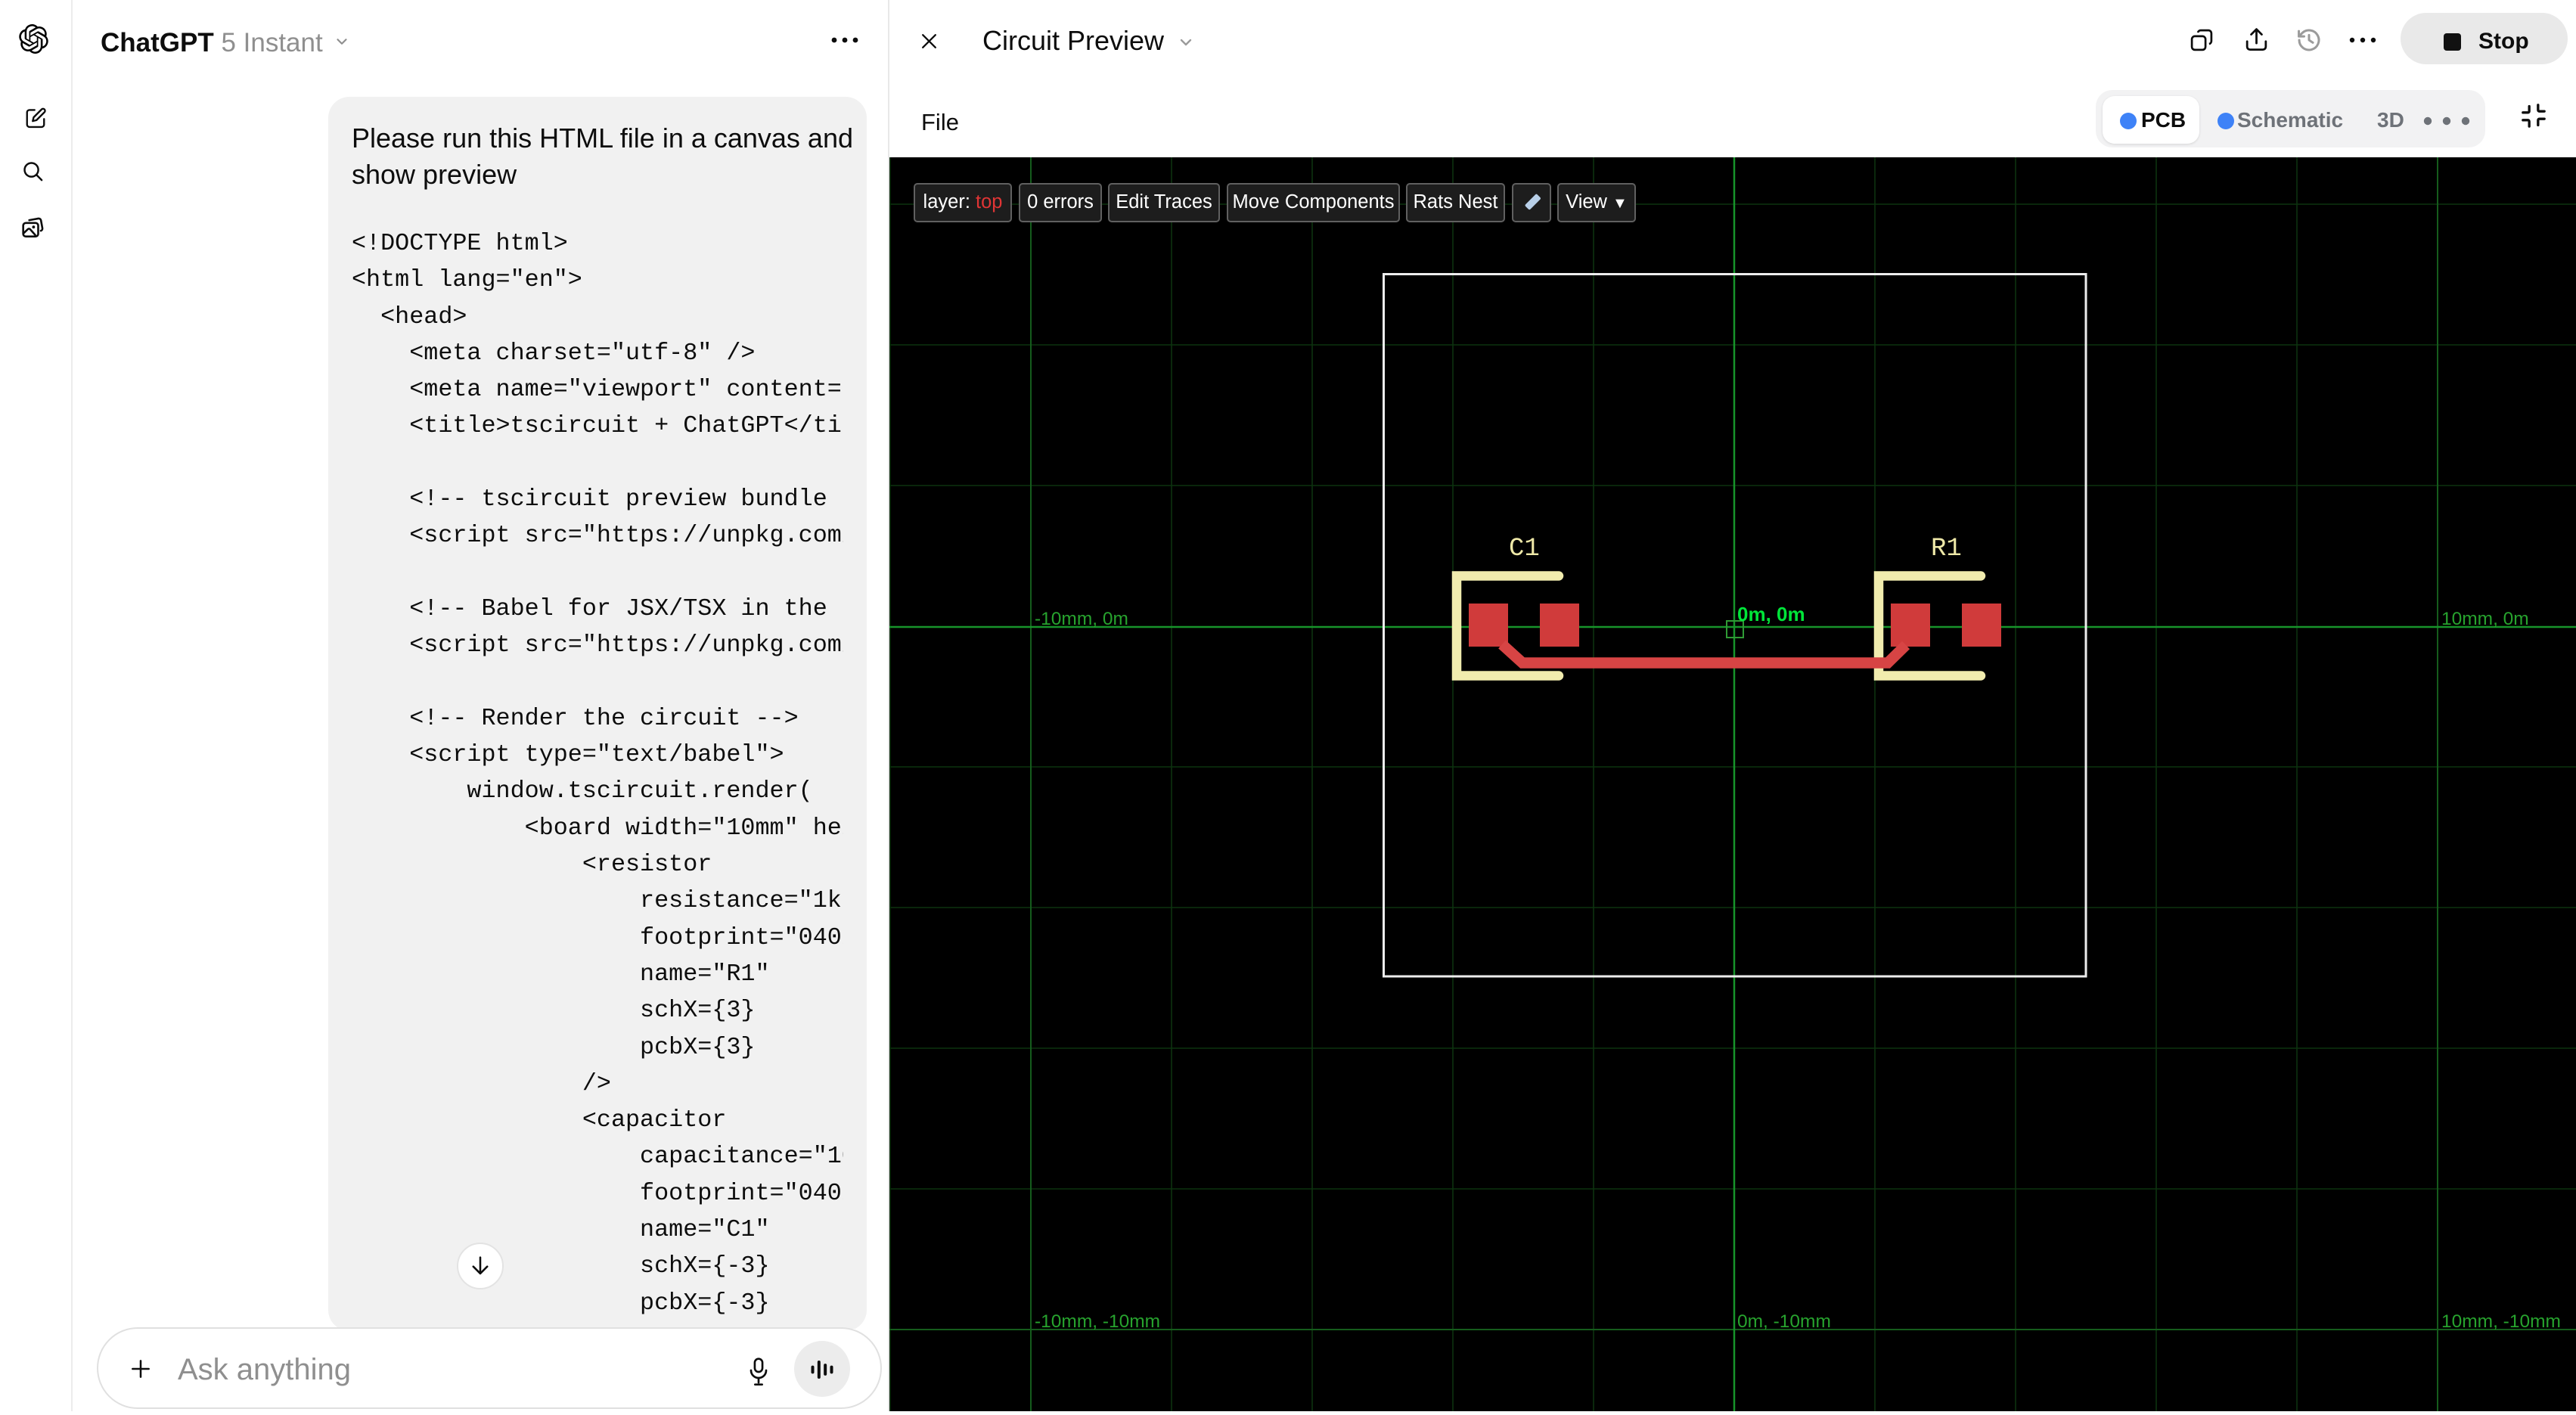 The image size is (2576, 1415). I want to click on svg-text: -10mm, -10mm, so click(1097, 1322).